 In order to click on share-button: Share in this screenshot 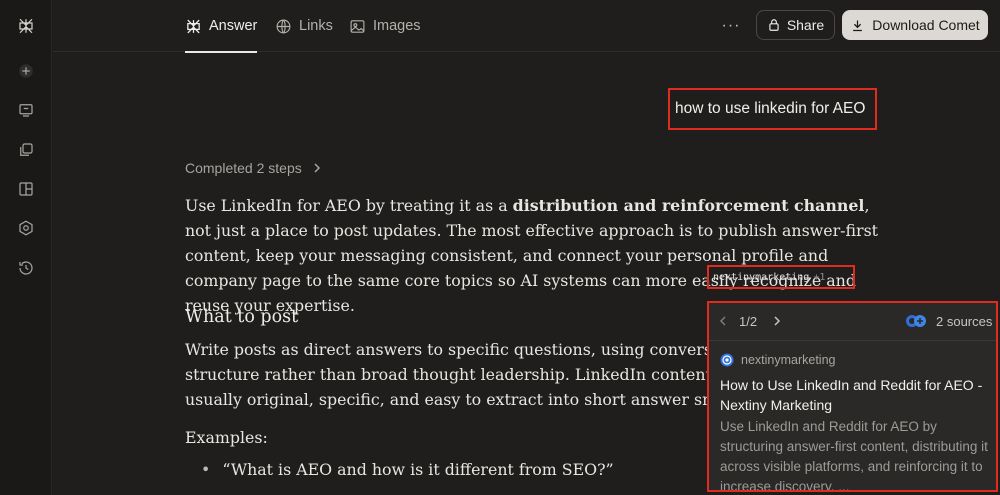, I will do `click(795, 25)`.